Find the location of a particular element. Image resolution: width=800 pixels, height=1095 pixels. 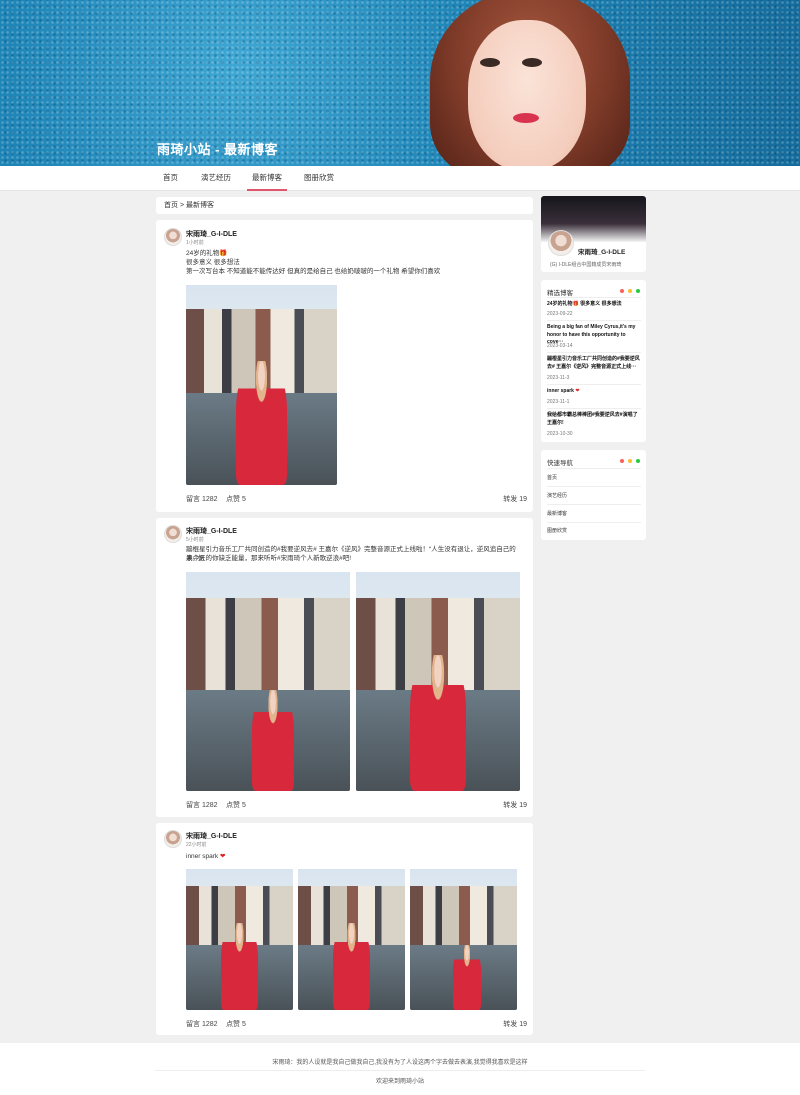

selected-blog-link: 我给都市霸总棒棒团#我要逆风去#演唱了王嘉尔! is located at coordinates (594, 419).